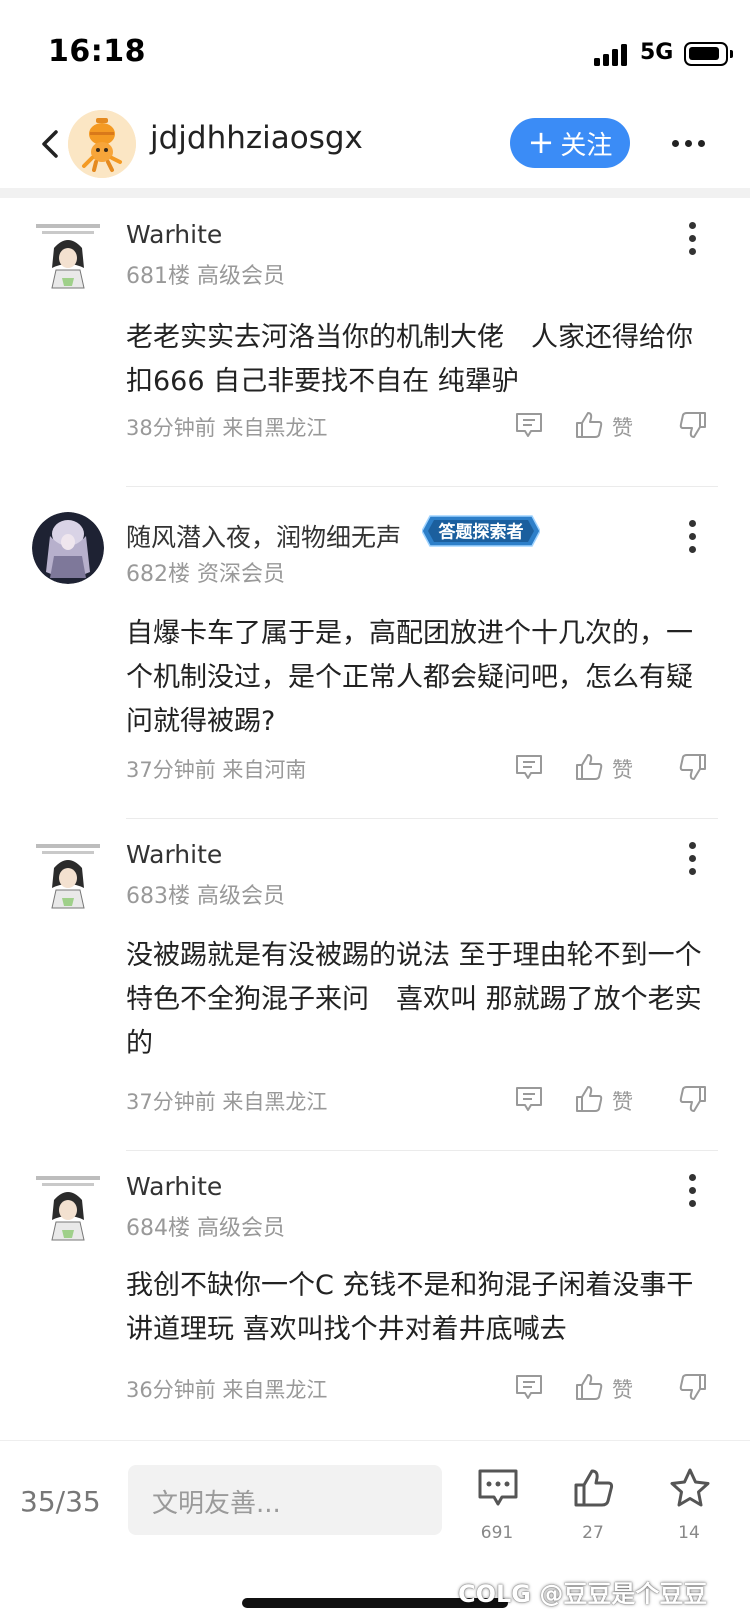 This screenshot has width=750, height=1624. I want to click on more-options-icon, so click(690, 145).